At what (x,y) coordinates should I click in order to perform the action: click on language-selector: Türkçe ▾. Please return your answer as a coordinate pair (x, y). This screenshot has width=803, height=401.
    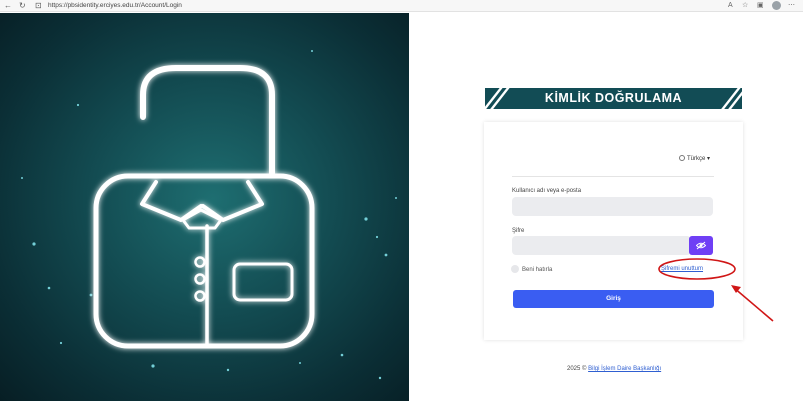
    Looking at the image, I should click on (694, 159).